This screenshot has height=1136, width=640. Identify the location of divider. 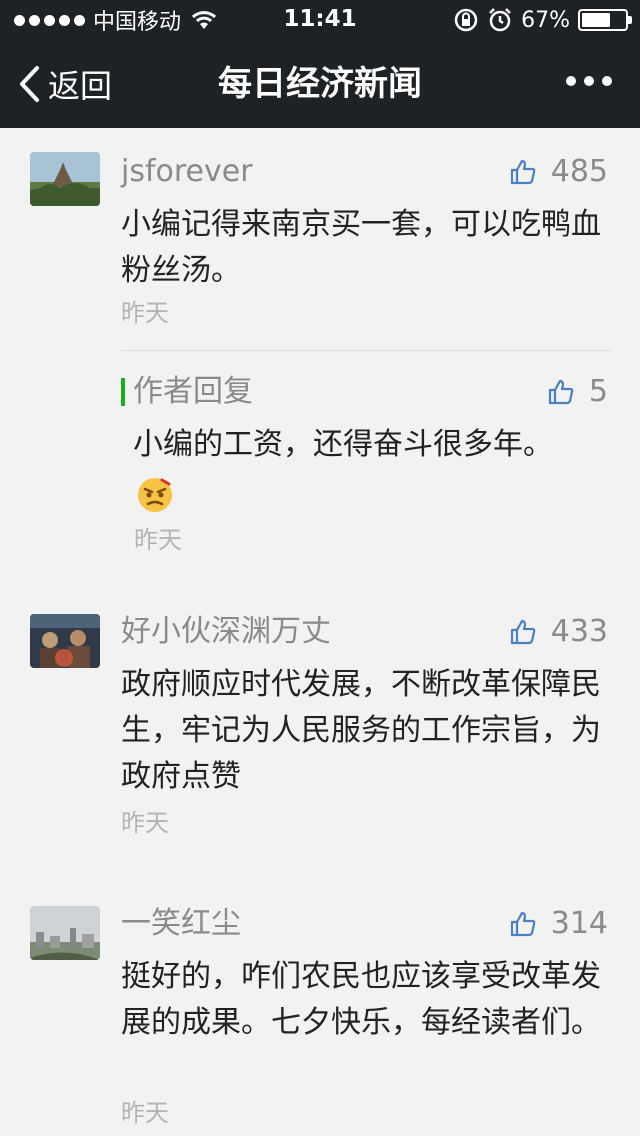
(366, 350).